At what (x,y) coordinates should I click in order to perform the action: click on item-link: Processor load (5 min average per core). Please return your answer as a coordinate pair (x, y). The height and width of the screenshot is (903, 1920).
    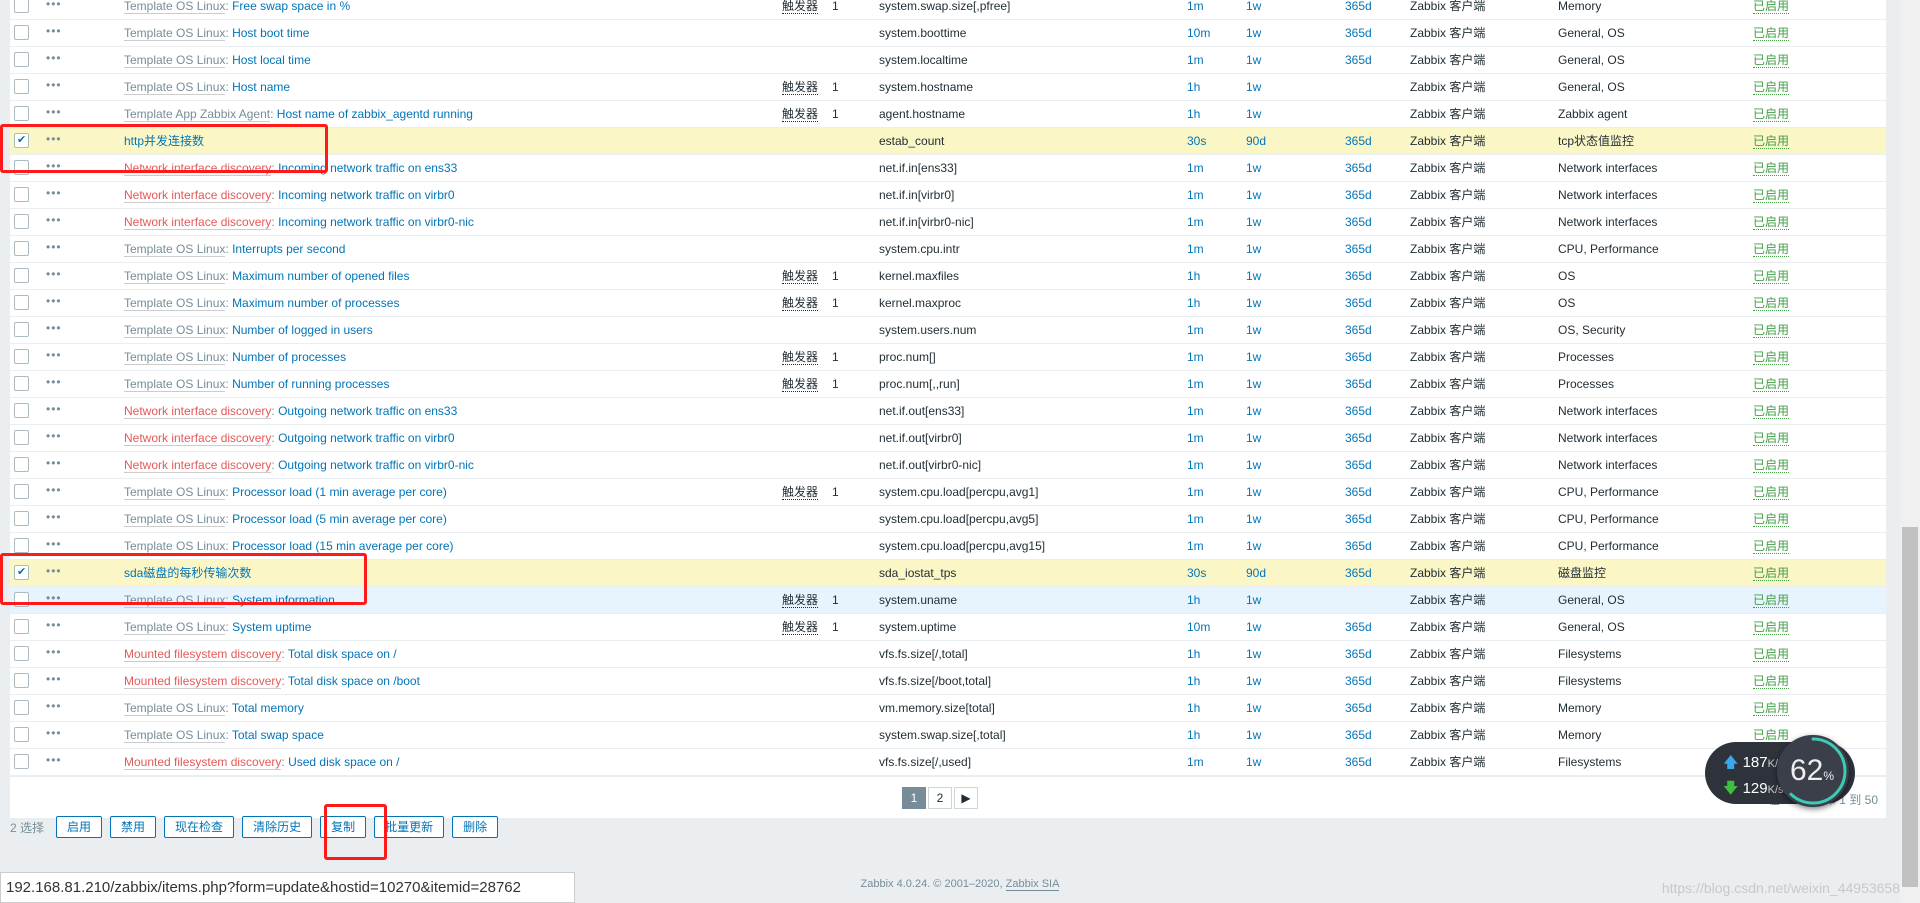
    Looking at the image, I should click on (339, 519).